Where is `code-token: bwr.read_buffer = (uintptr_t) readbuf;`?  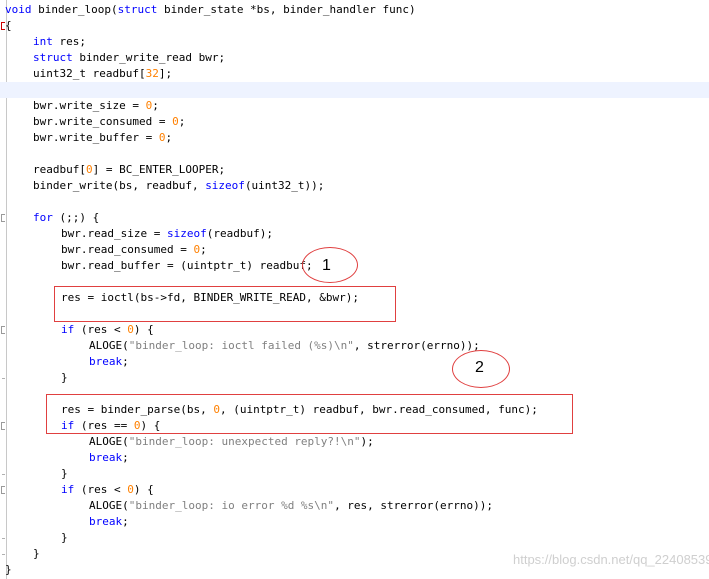 code-token: bwr.read_buffer = (uintptr_t) readbuf; is located at coordinates (187, 265).